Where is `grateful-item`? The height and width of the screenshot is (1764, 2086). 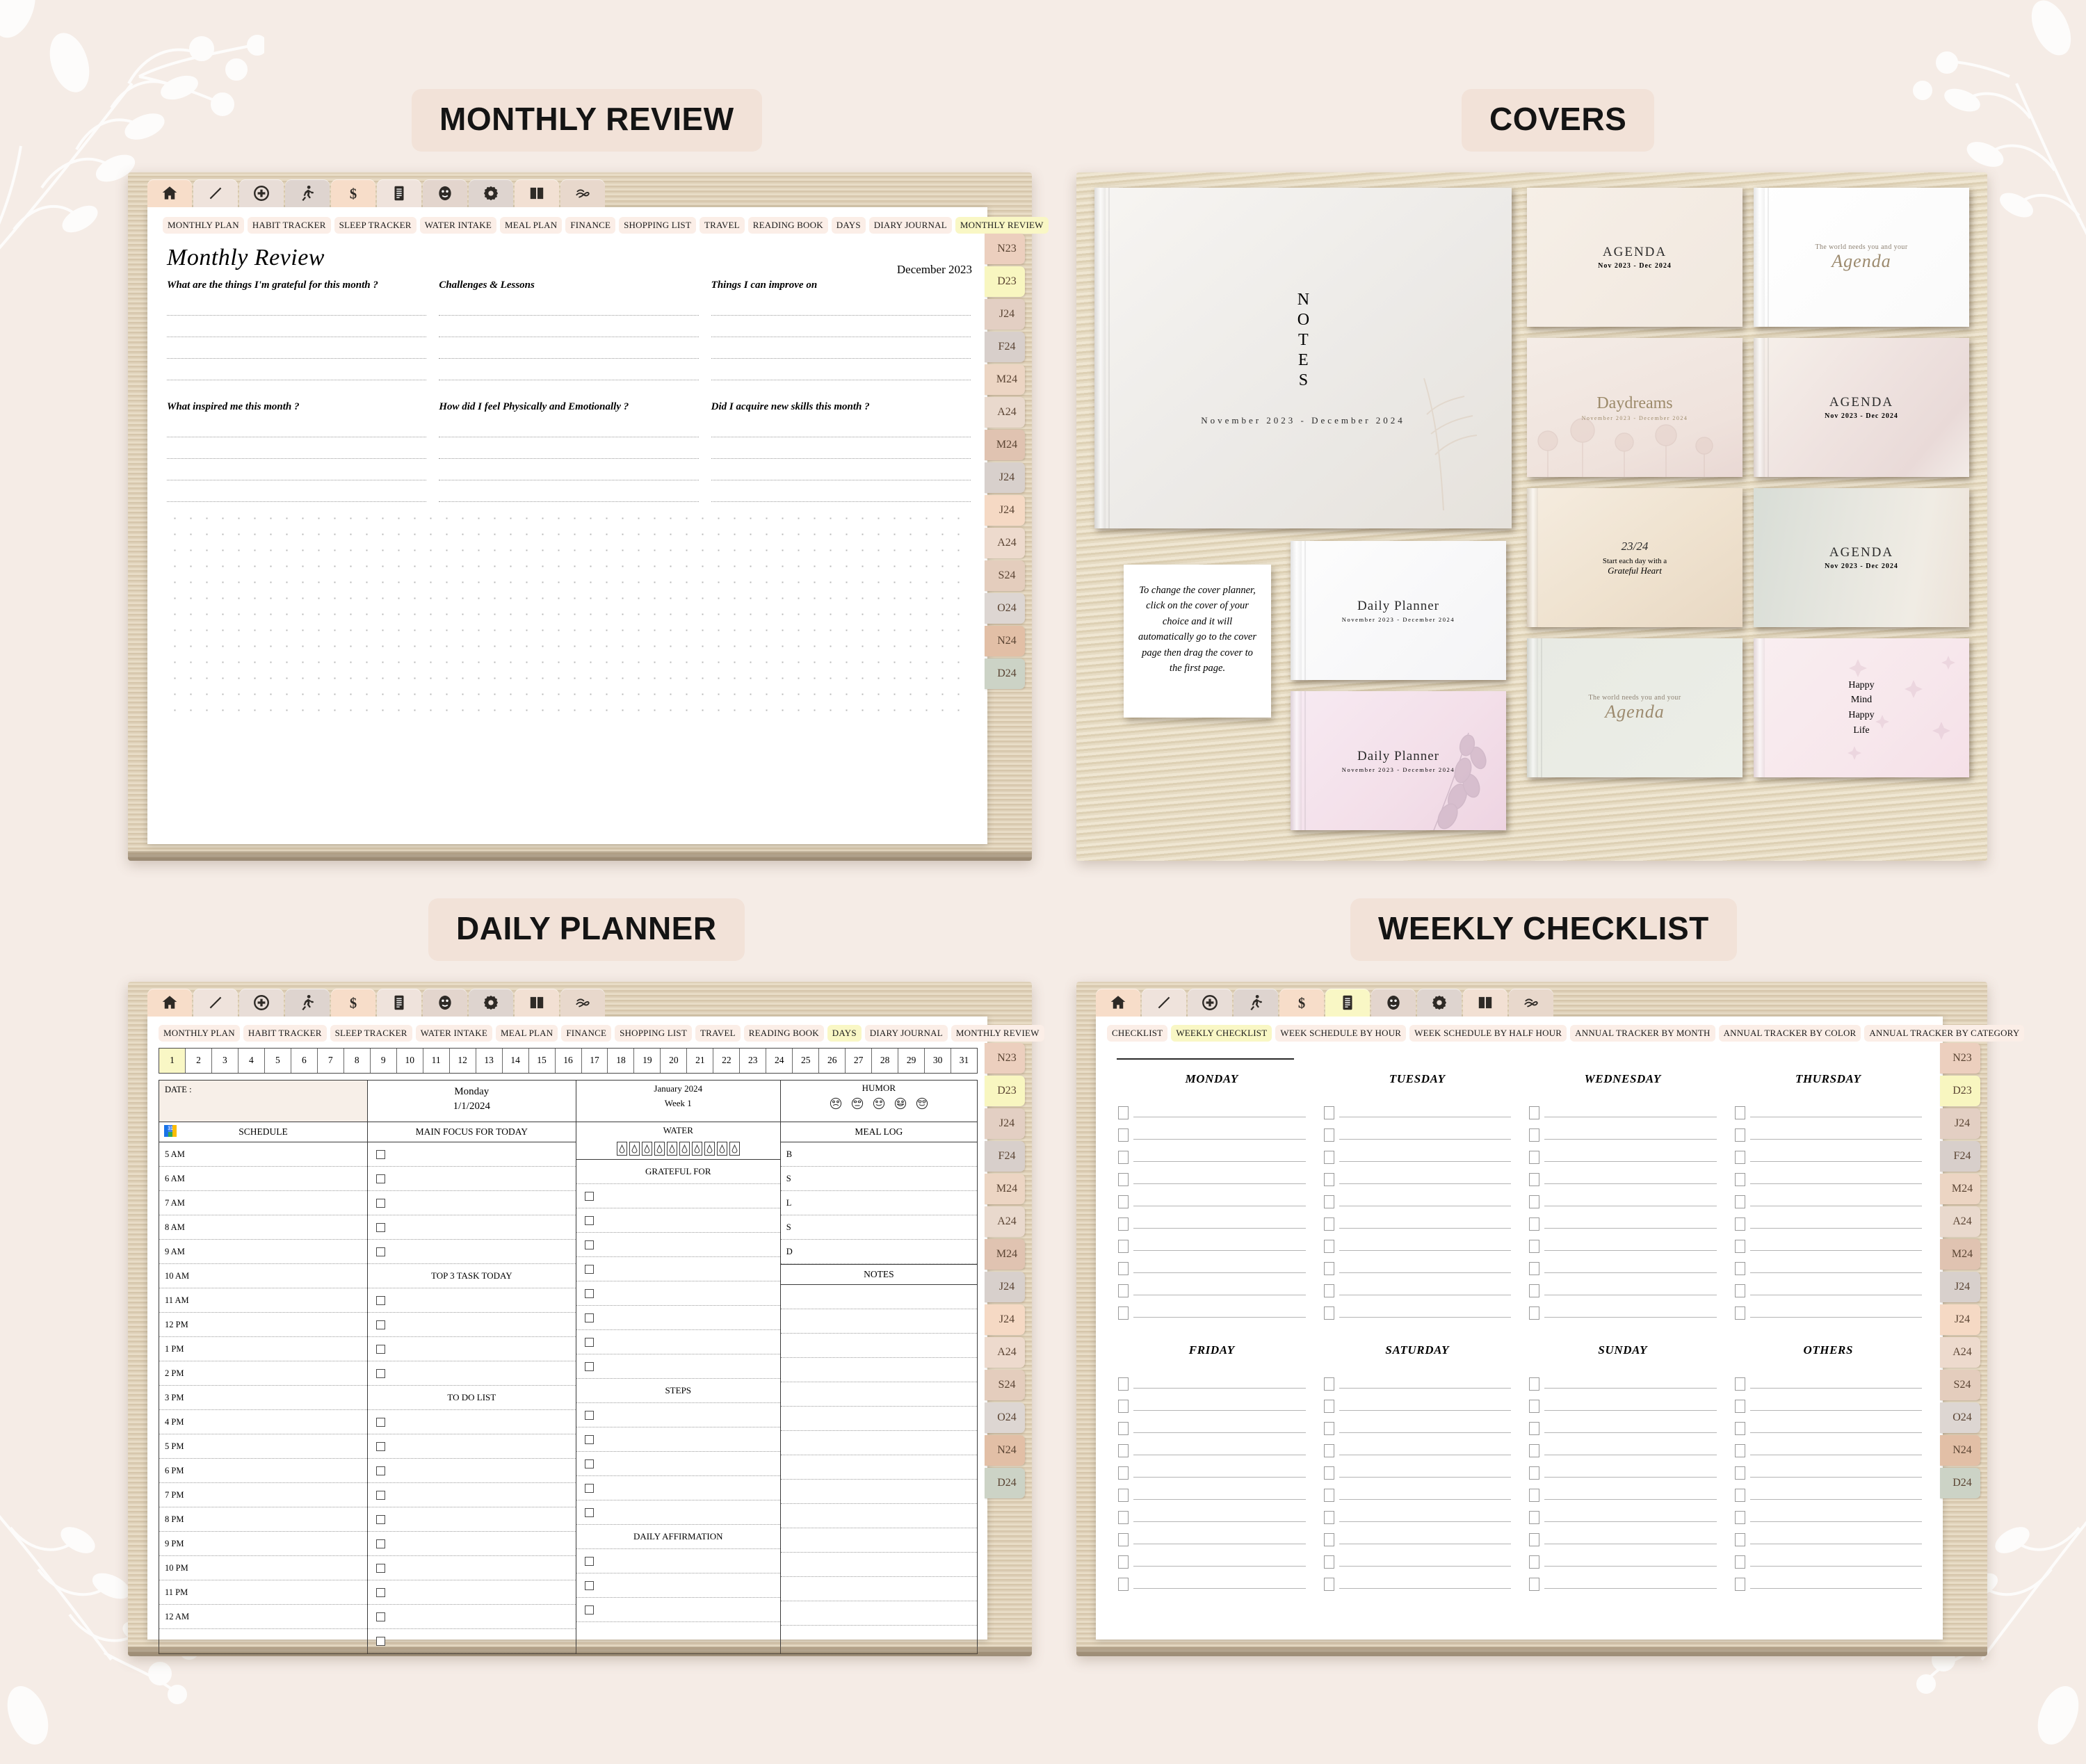
grateful-item is located at coordinates (678, 1318).